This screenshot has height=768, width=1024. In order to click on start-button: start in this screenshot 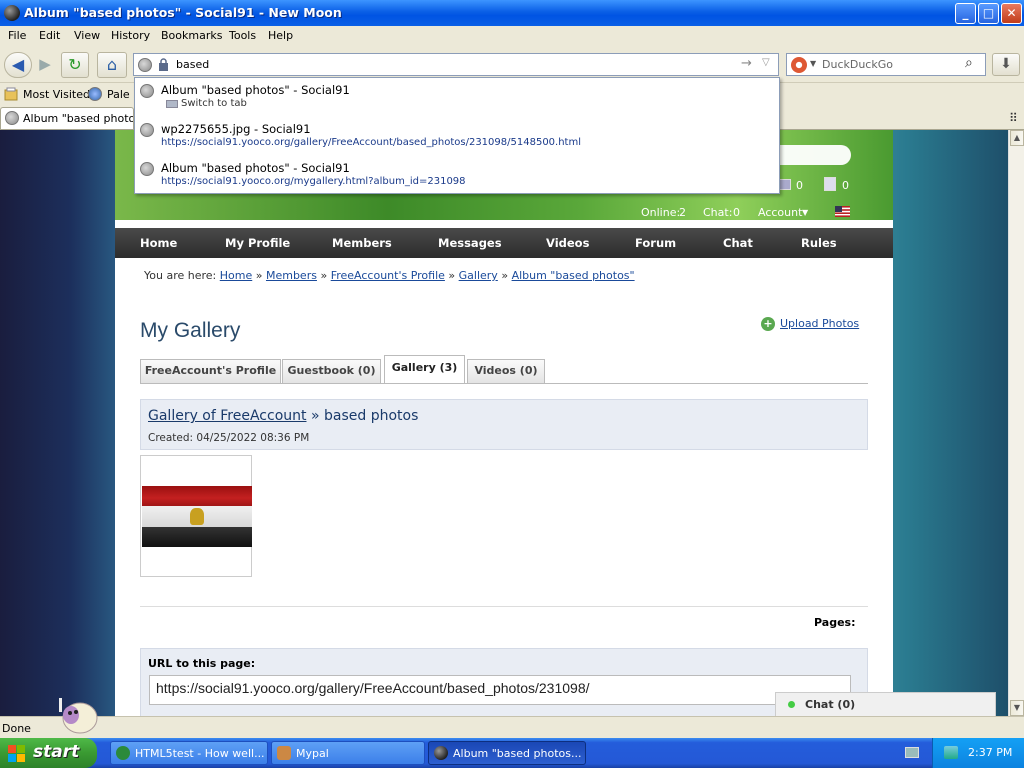, I will do `click(48, 753)`.